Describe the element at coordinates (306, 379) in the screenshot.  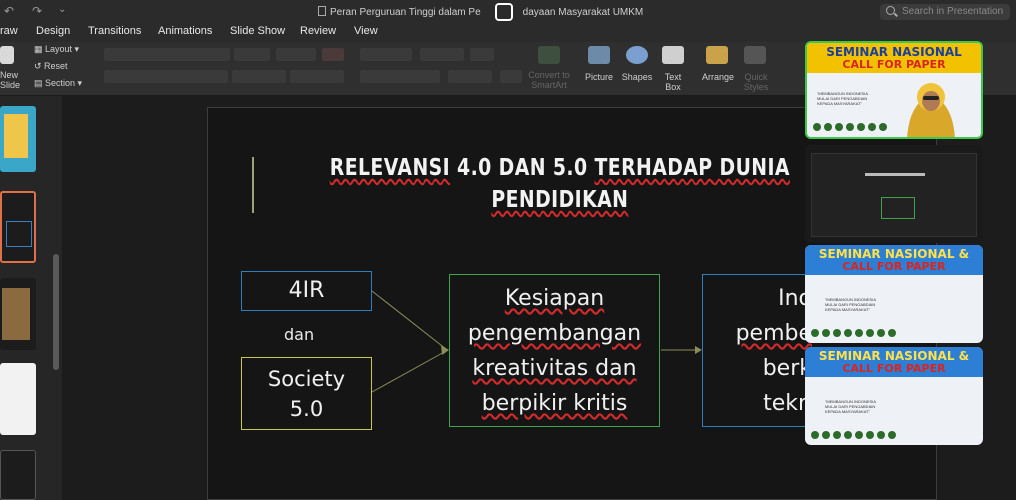
I see `society-line-1: Society` at that location.